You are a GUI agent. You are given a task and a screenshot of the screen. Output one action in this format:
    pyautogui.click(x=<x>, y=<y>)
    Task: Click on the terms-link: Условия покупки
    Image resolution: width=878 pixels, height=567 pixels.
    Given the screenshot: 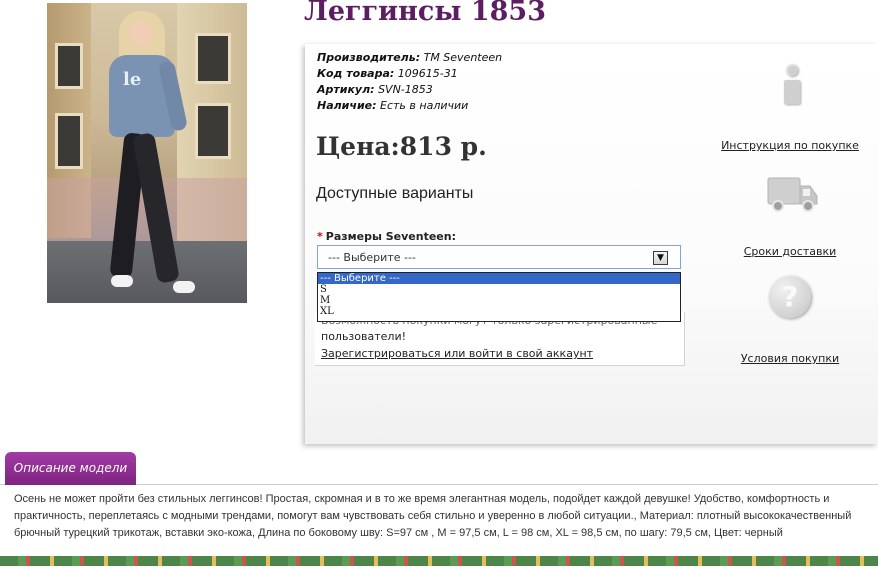 What is the action you would take?
    pyautogui.click(x=790, y=358)
    